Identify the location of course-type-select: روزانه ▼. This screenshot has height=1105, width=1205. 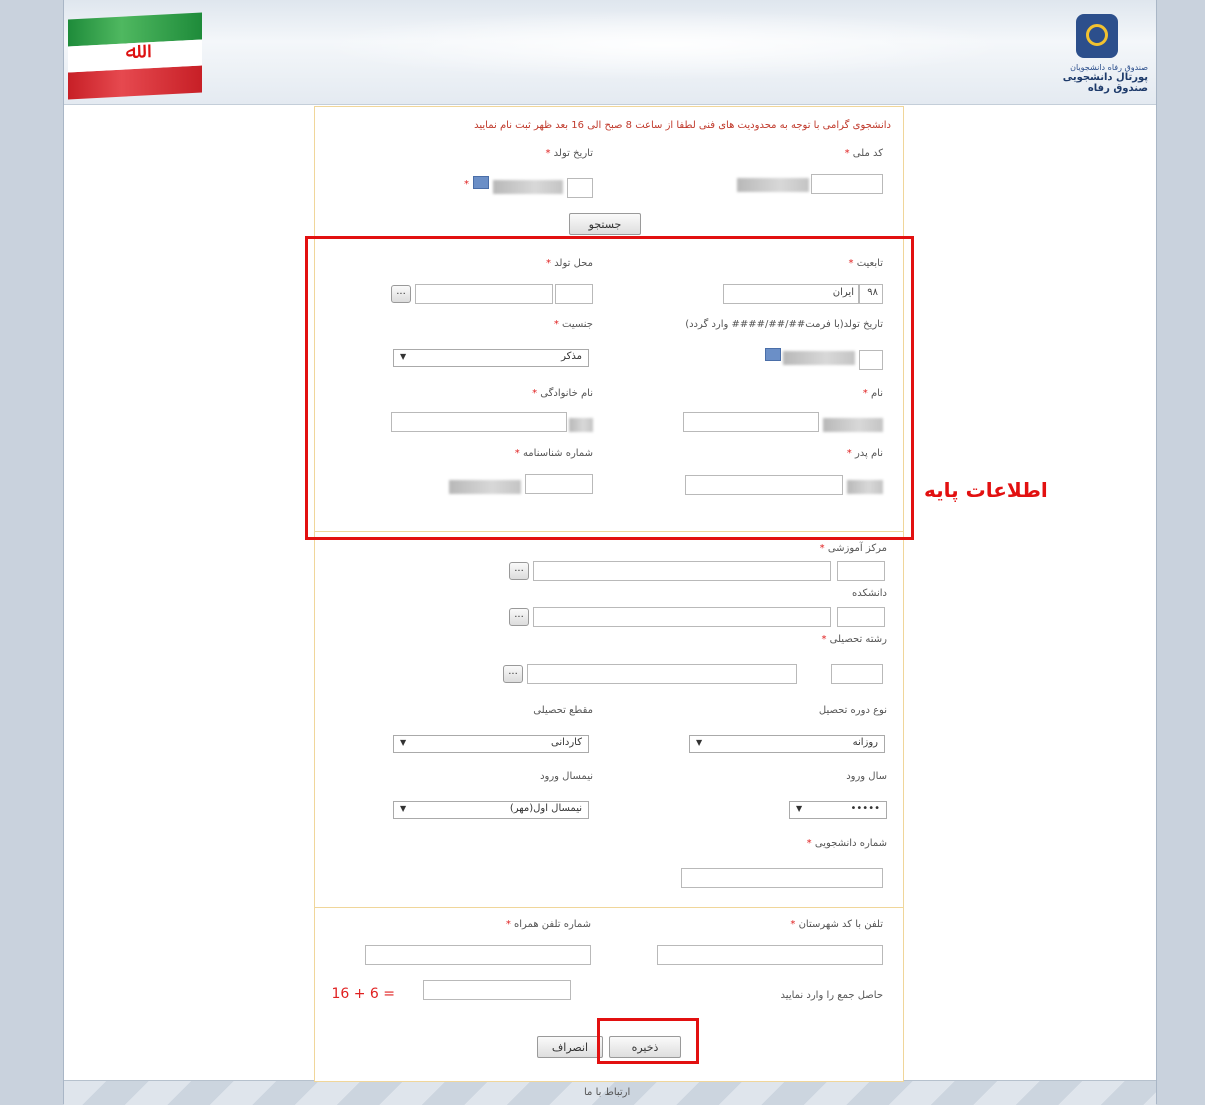
(787, 744).